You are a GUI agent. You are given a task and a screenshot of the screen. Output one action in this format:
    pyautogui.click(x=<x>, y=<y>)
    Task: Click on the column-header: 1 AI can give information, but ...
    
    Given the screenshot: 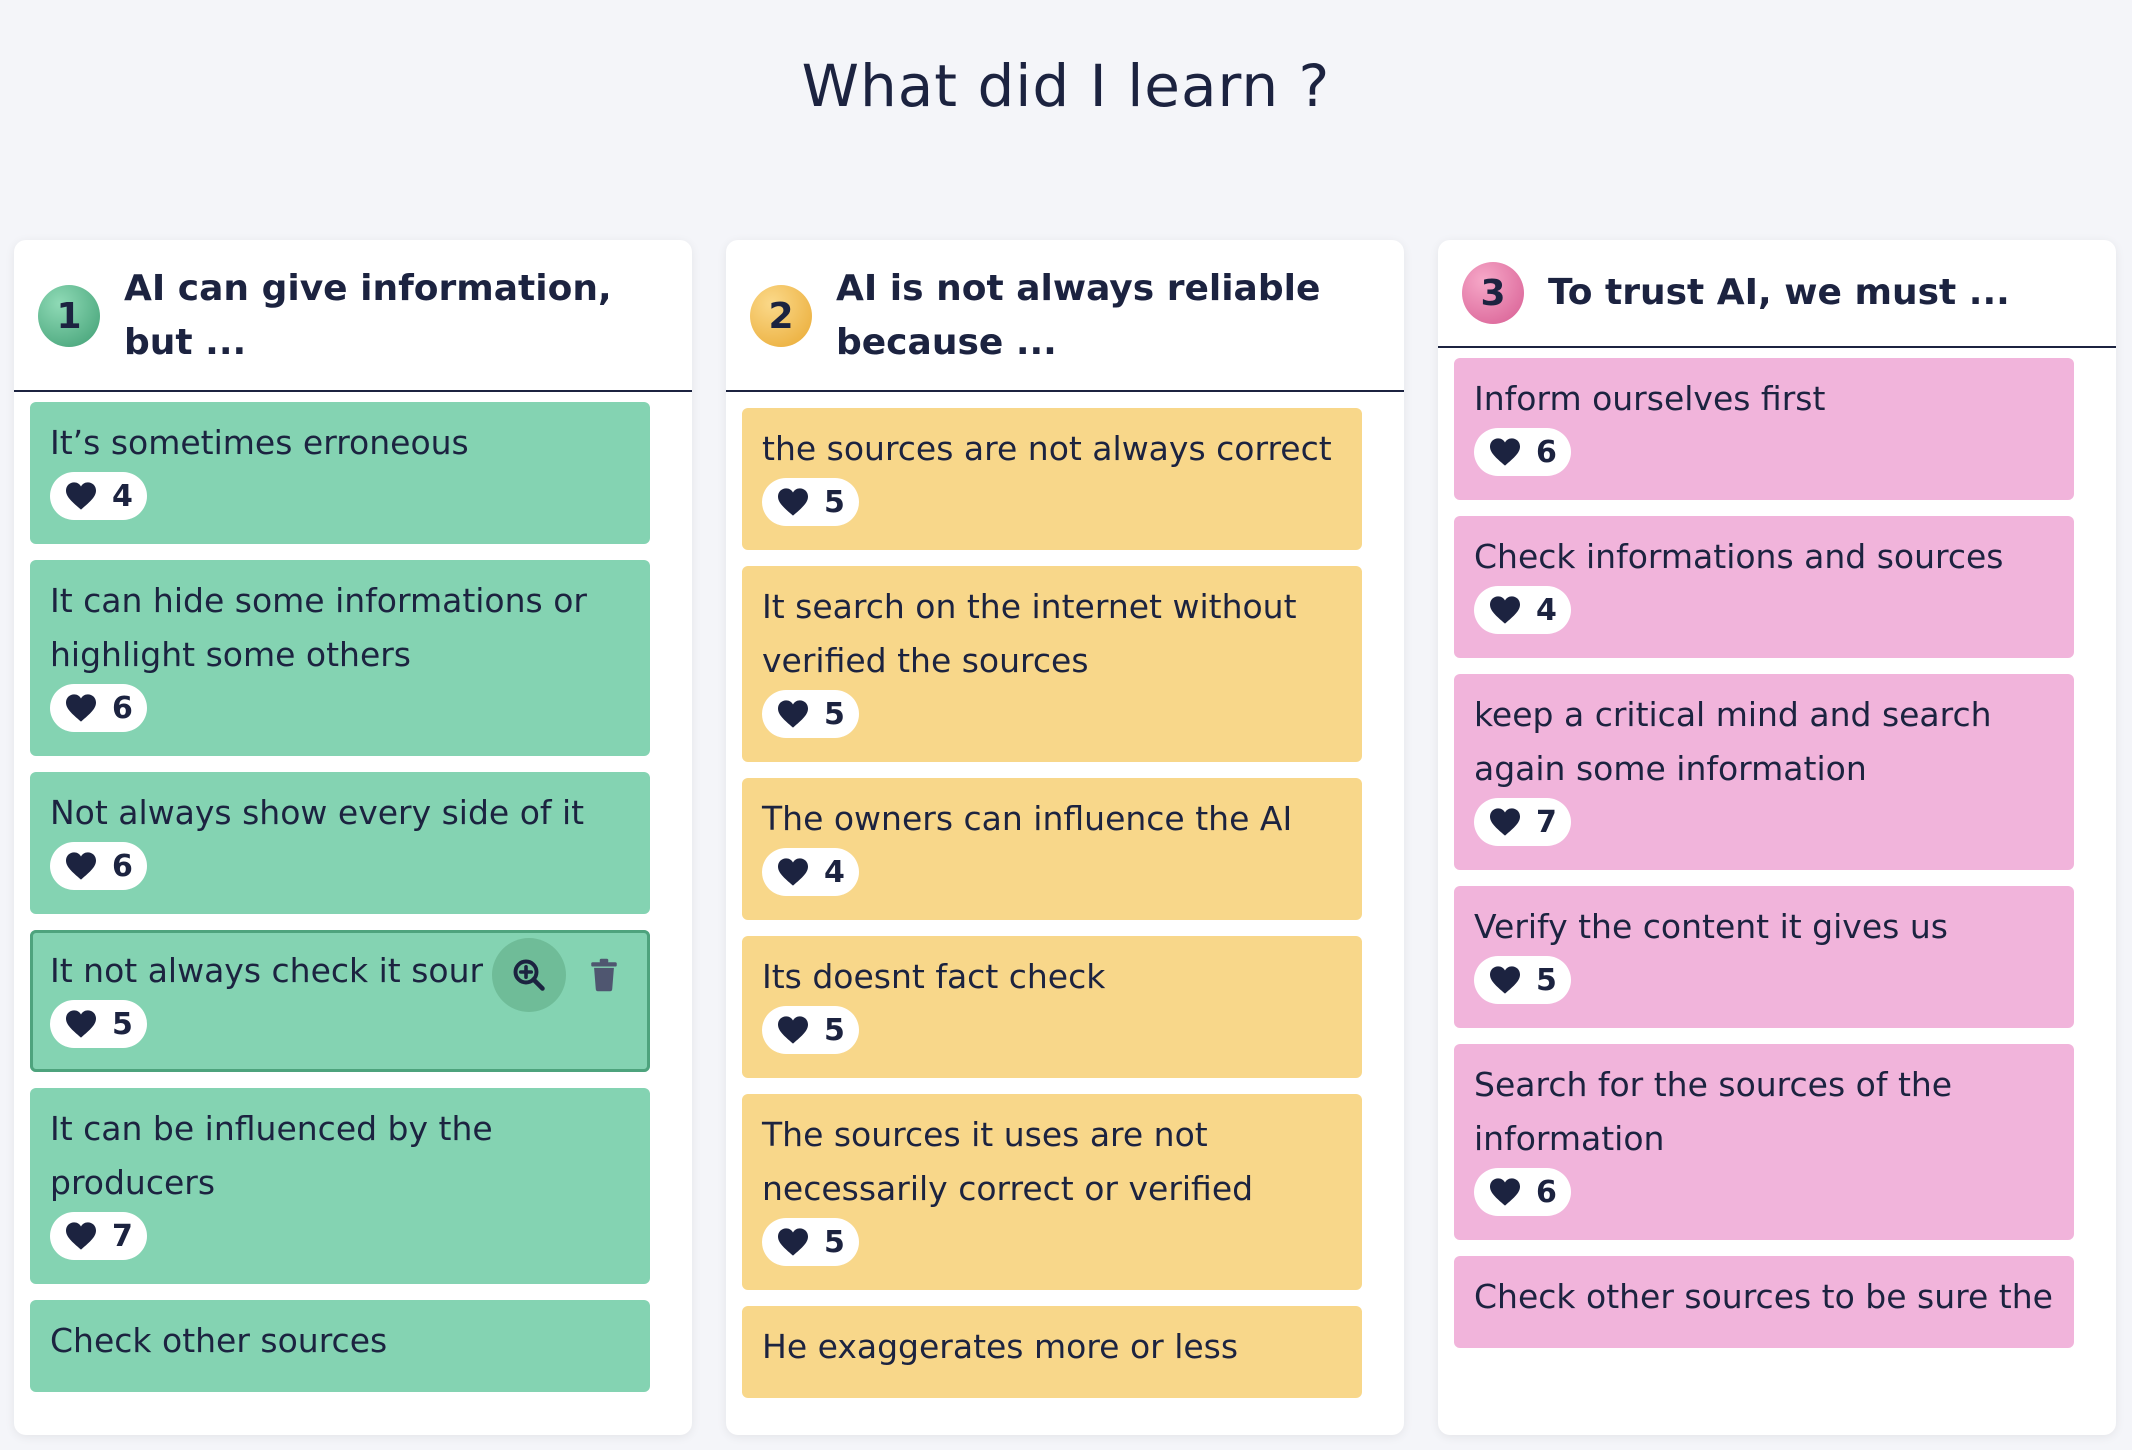 What is the action you would take?
    pyautogui.click(x=353, y=316)
    